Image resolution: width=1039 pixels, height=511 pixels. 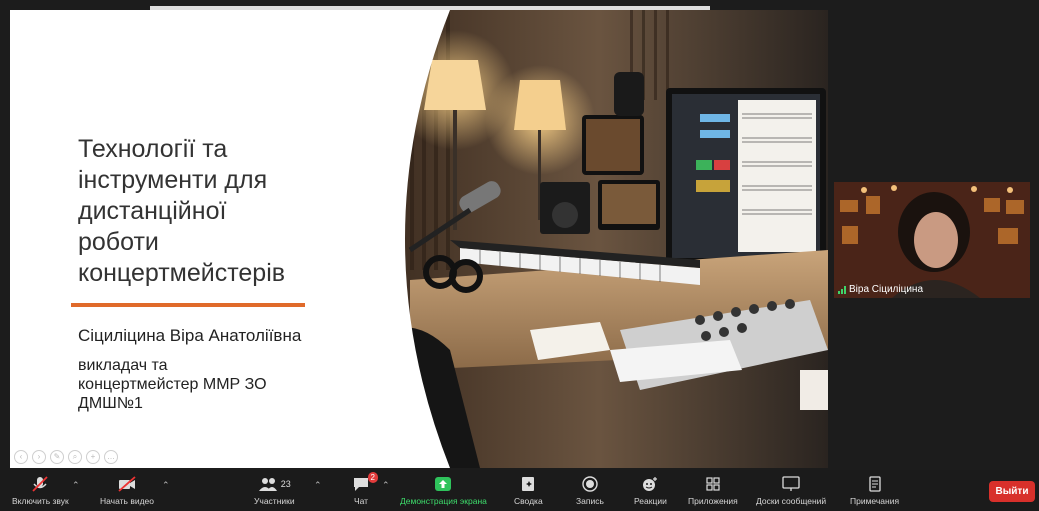 What do you see at coordinates (713, 484) in the screenshot?
I see `apps-icon` at bounding box center [713, 484].